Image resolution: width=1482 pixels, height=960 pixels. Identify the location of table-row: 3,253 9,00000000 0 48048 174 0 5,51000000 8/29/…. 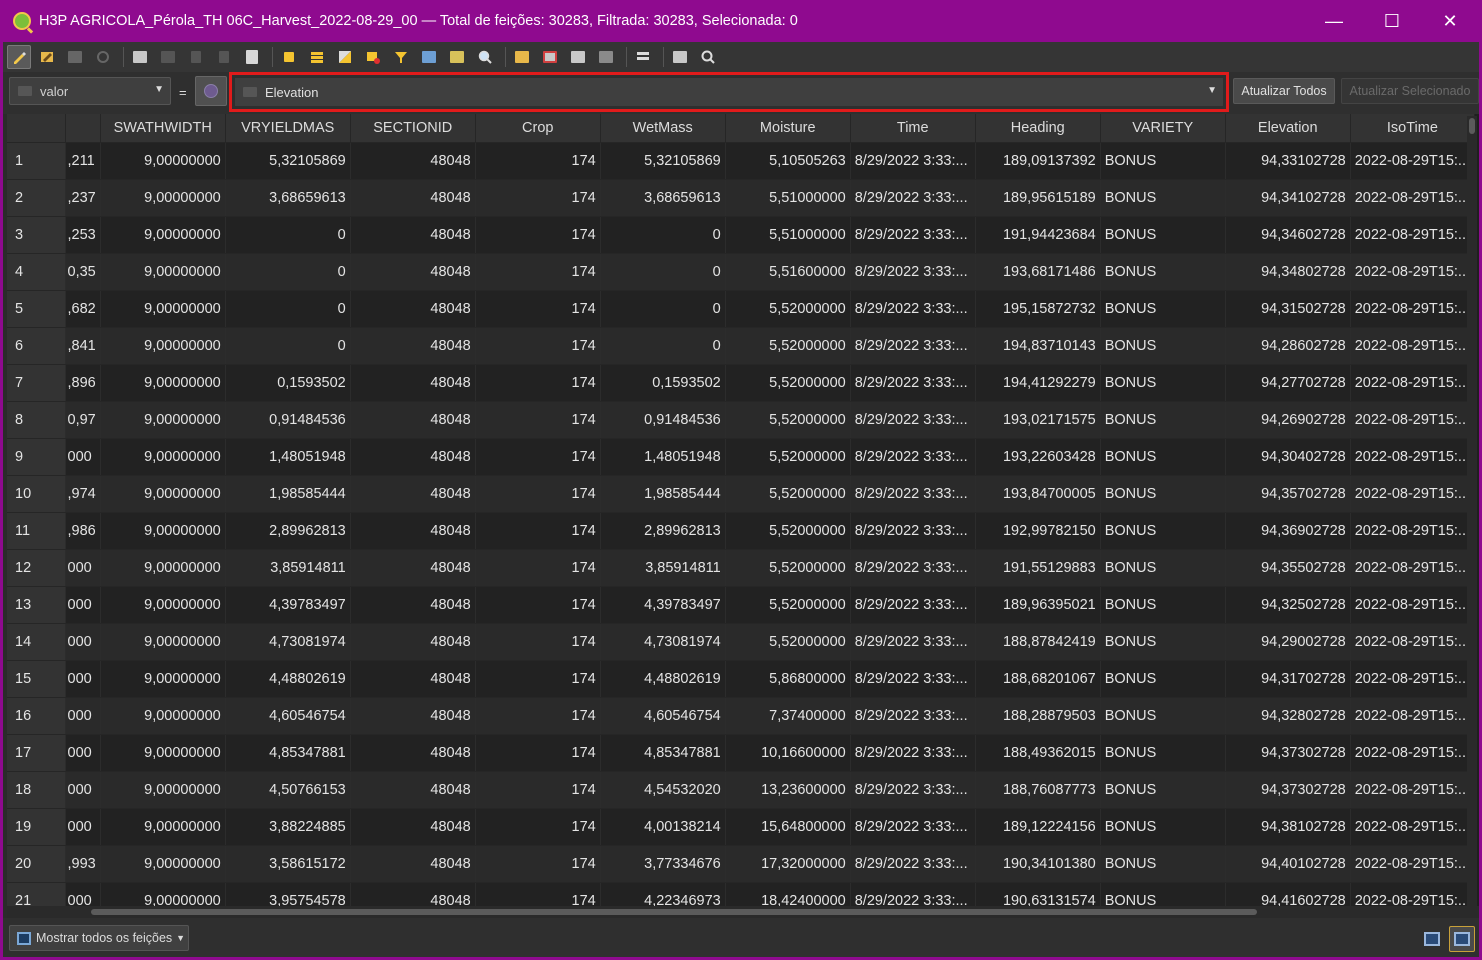
(741, 235).